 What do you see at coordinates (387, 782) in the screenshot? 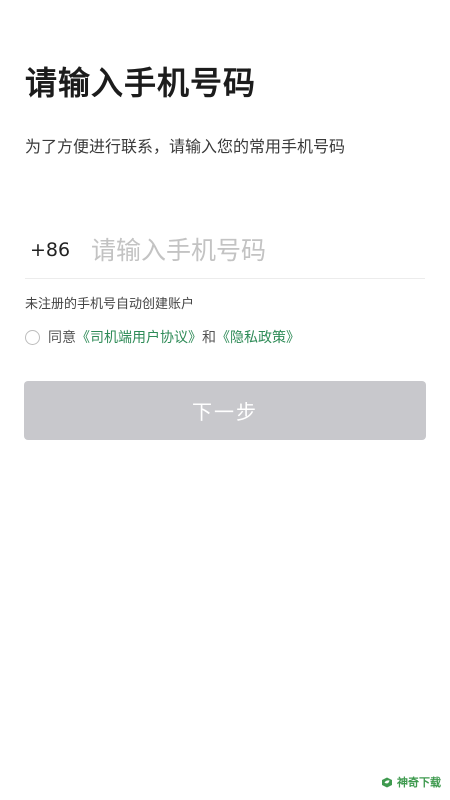
I see `leaf-box-icon` at bounding box center [387, 782].